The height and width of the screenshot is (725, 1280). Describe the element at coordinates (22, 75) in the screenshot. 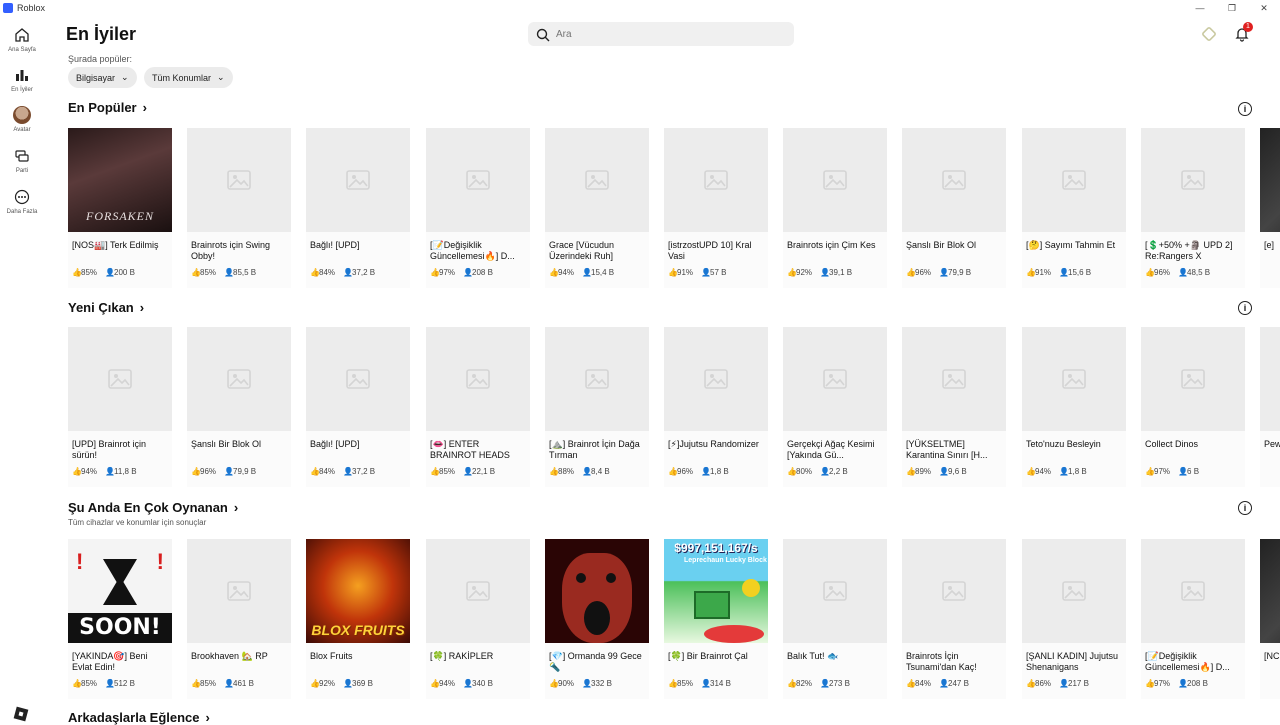

I see `charts-icon` at that location.